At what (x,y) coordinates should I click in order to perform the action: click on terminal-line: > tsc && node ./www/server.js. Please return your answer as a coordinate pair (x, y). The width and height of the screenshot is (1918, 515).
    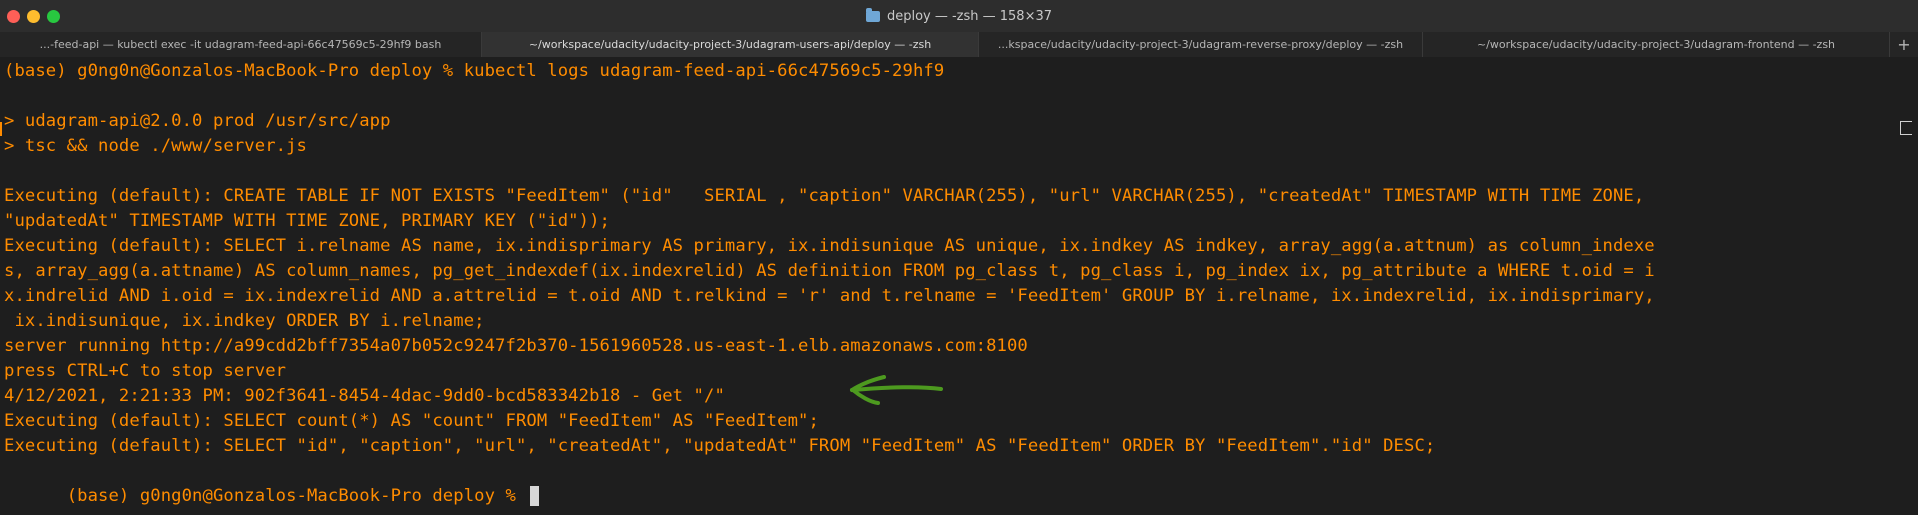
    Looking at the image, I should click on (155, 146).